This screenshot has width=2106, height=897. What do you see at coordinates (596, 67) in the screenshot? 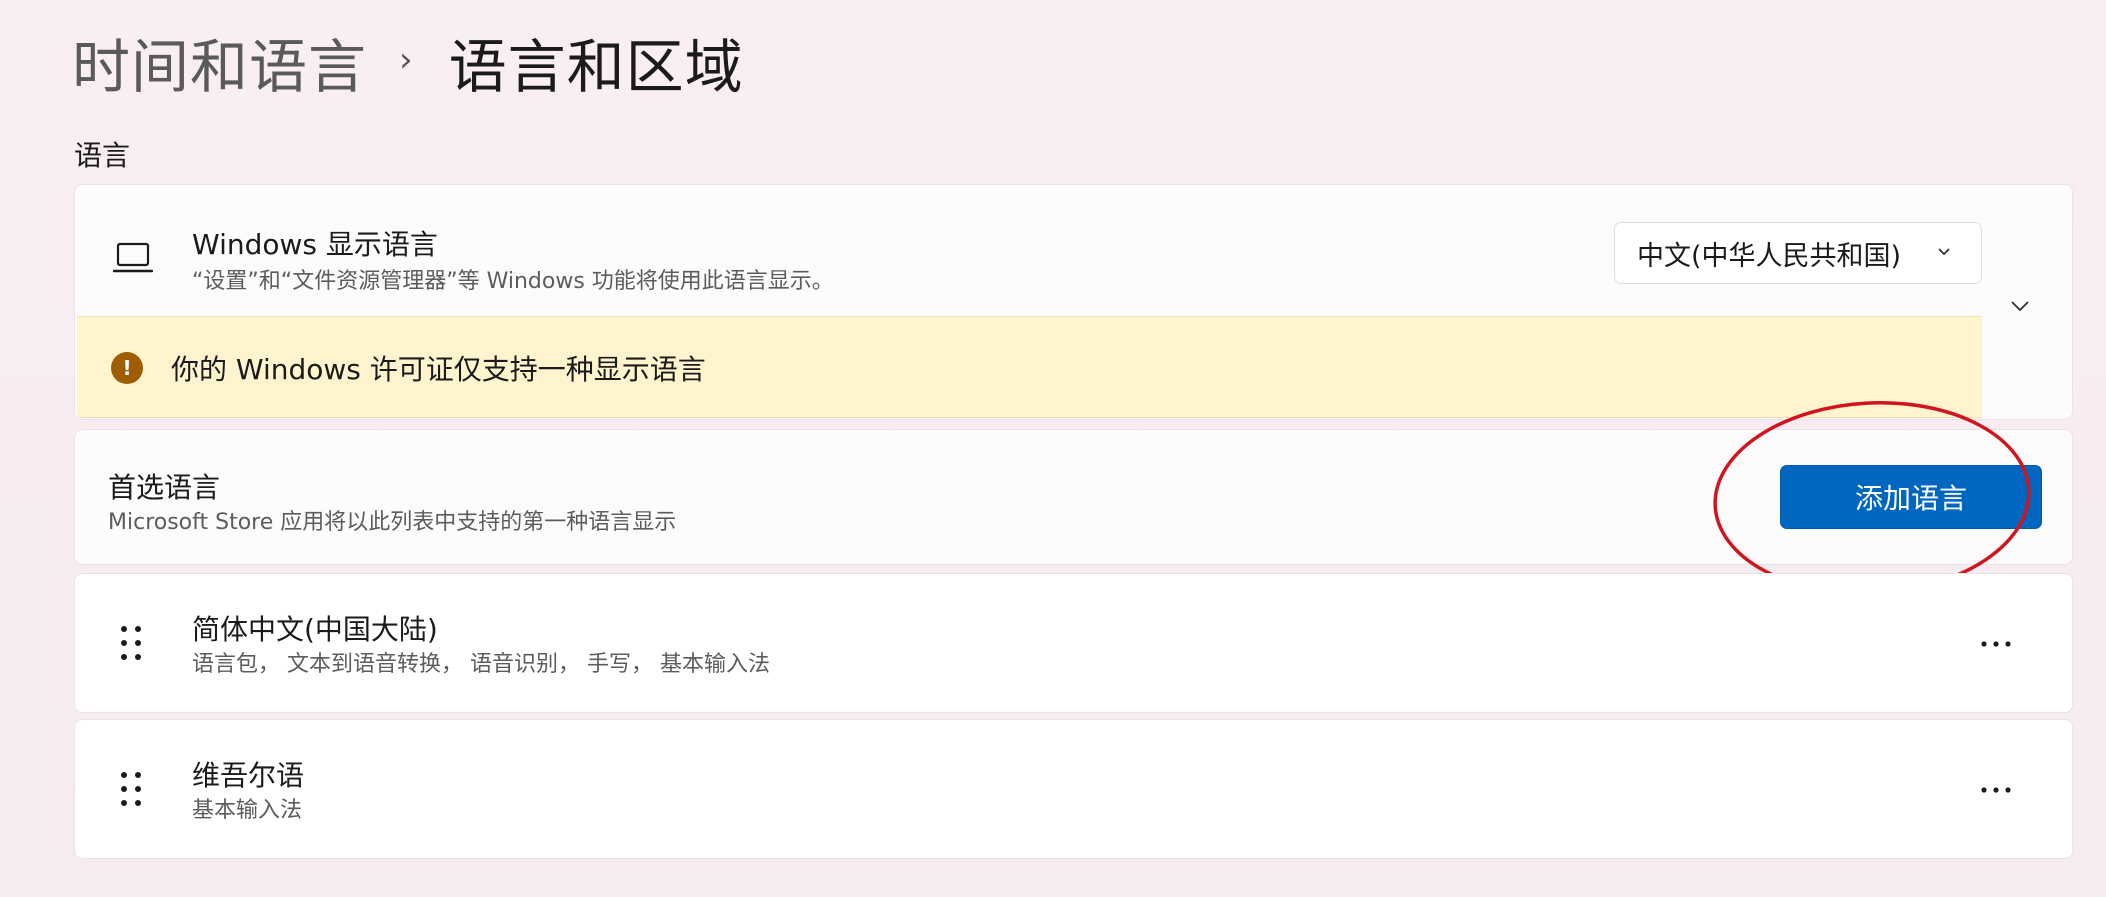
I see `page-title: 语言和区域` at bounding box center [596, 67].